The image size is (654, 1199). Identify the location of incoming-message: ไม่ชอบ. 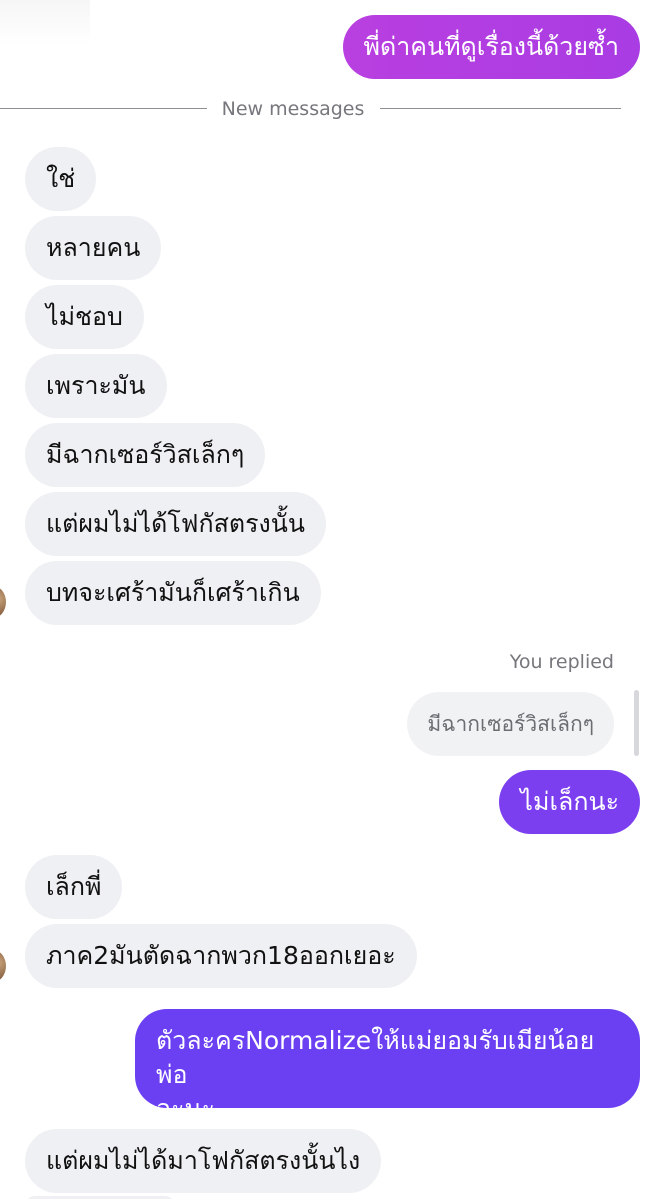
(84, 317).